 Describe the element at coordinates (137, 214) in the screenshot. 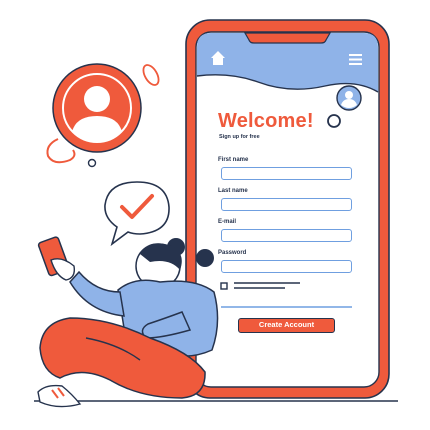

I see `speech-bubble` at that location.